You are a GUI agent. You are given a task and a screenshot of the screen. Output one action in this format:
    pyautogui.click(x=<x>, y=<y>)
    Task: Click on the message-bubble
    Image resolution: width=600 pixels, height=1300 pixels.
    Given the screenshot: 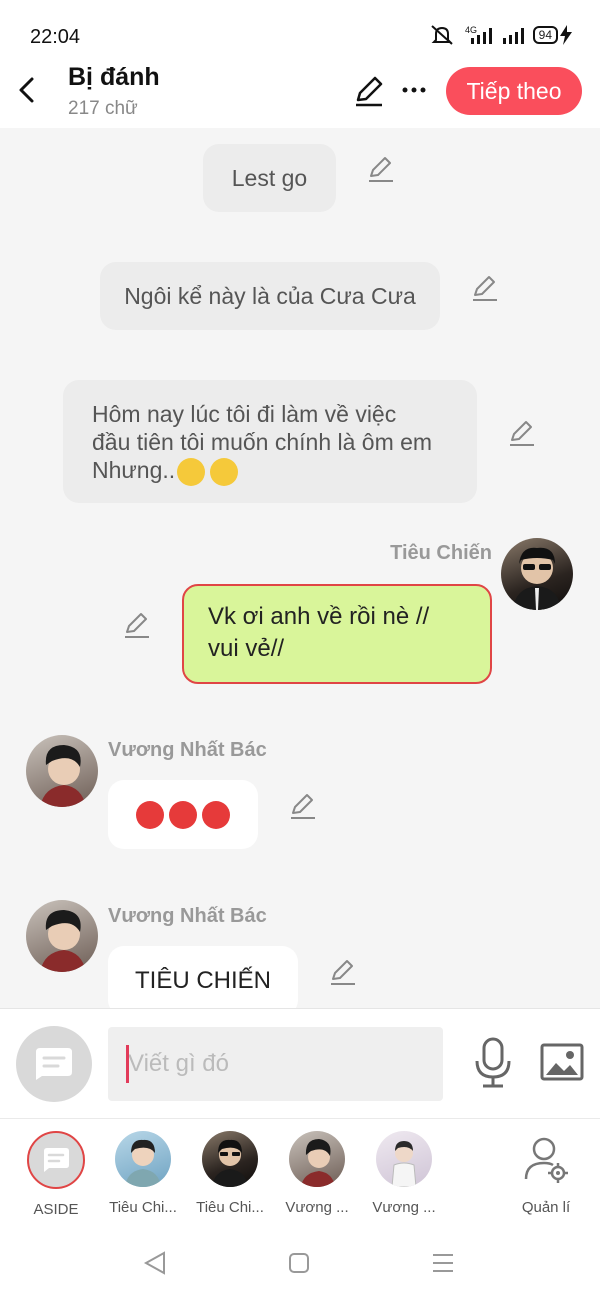 What is the action you would take?
    pyautogui.click(x=183, y=814)
    